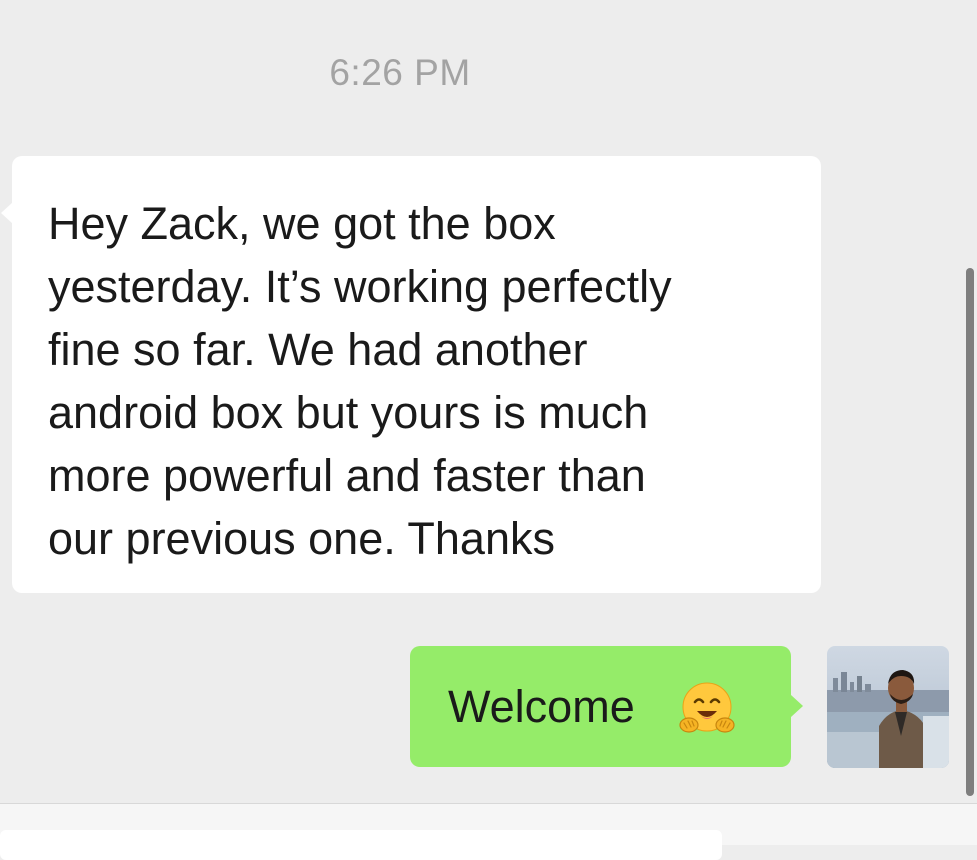 This screenshot has height=860, width=977. Describe the element at coordinates (361, 845) in the screenshot. I see `message-input` at that location.